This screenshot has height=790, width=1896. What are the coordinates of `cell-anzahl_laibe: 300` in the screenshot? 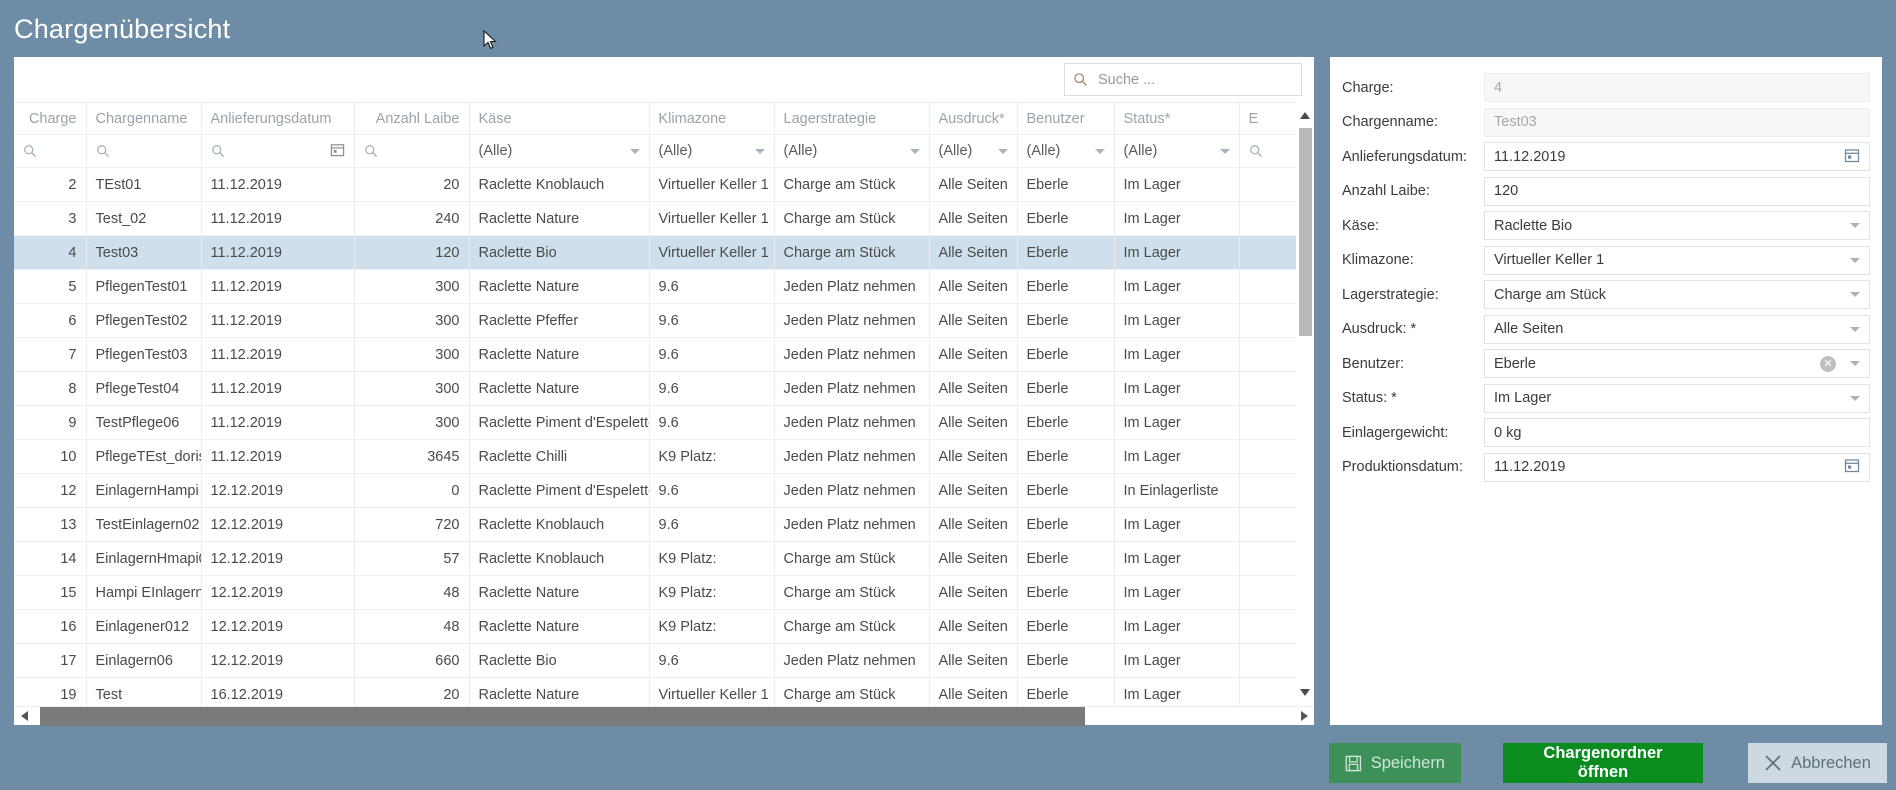 It's located at (412, 286).